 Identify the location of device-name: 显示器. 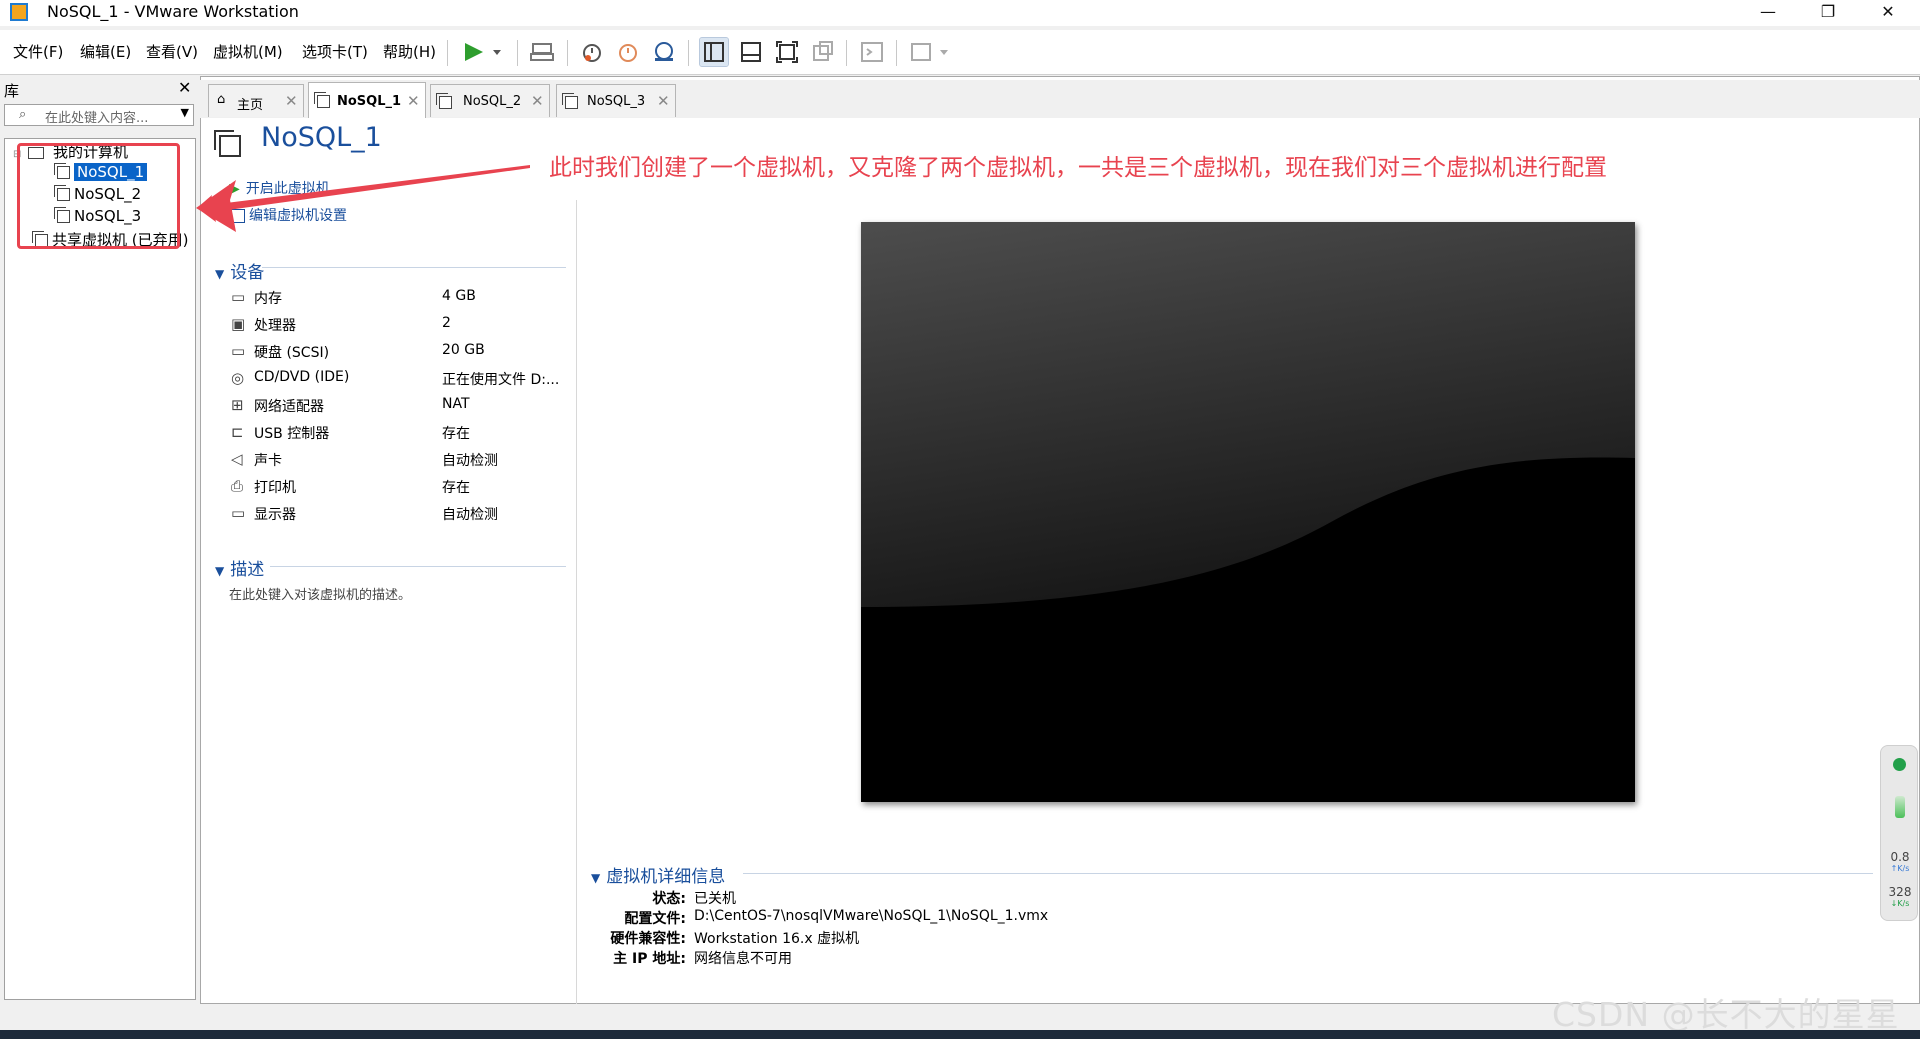
(275, 514).